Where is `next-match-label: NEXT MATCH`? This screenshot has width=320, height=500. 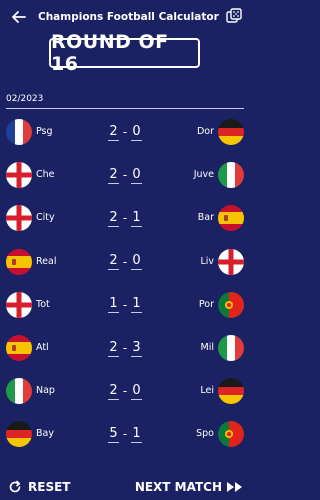 next-match-label: NEXT MATCH is located at coordinates (178, 487).